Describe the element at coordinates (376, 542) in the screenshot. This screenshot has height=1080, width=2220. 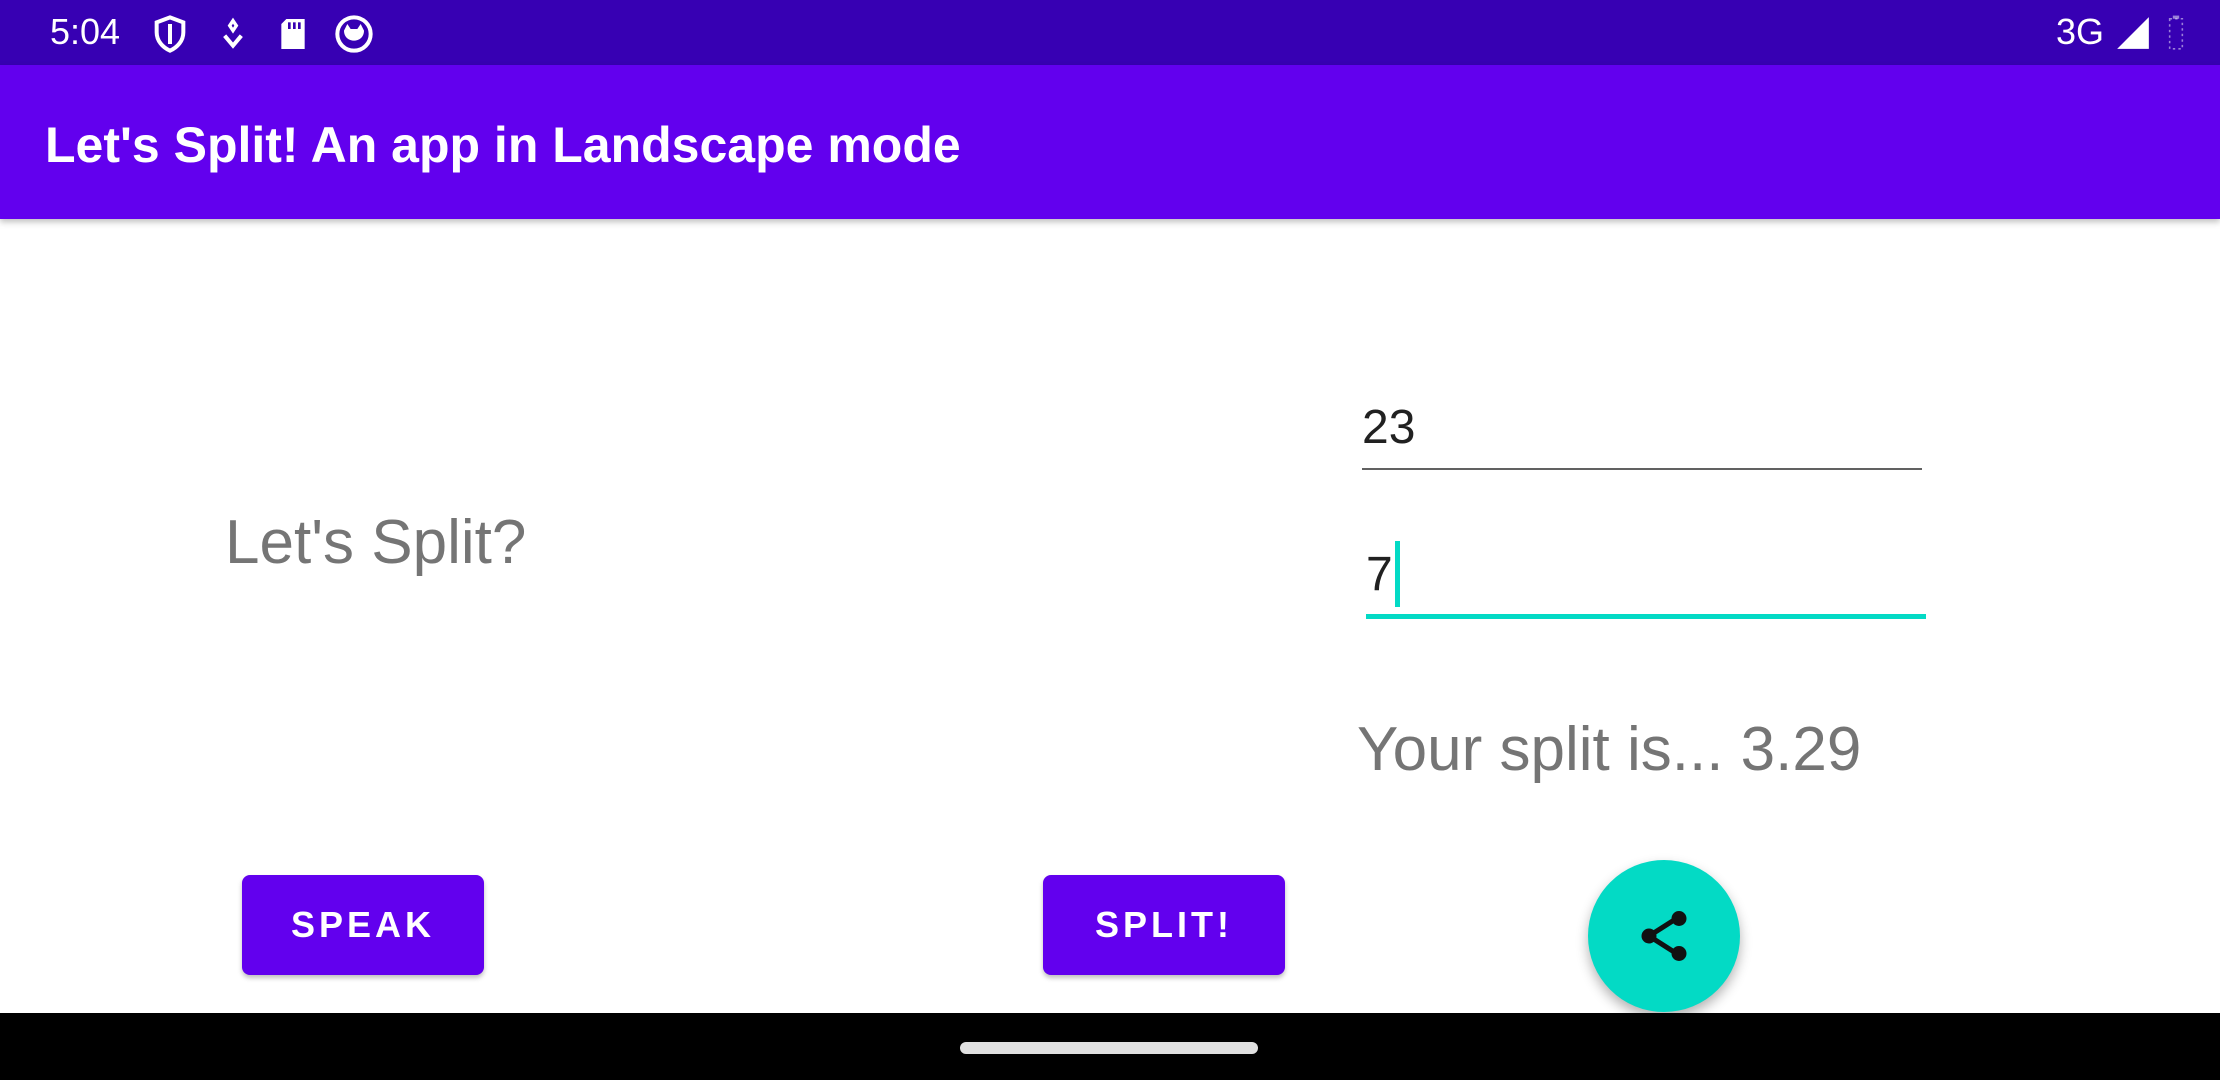
I see `prompt-label: Let's Split?` at that location.